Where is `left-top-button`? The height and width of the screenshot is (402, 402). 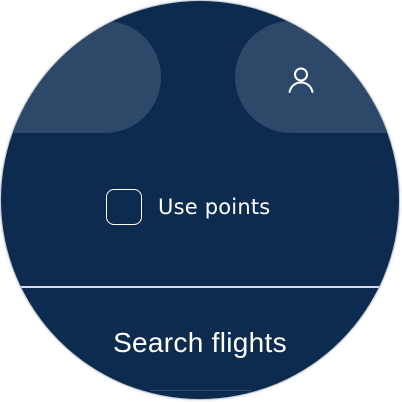 left-top-button is located at coordinates (81, 77).